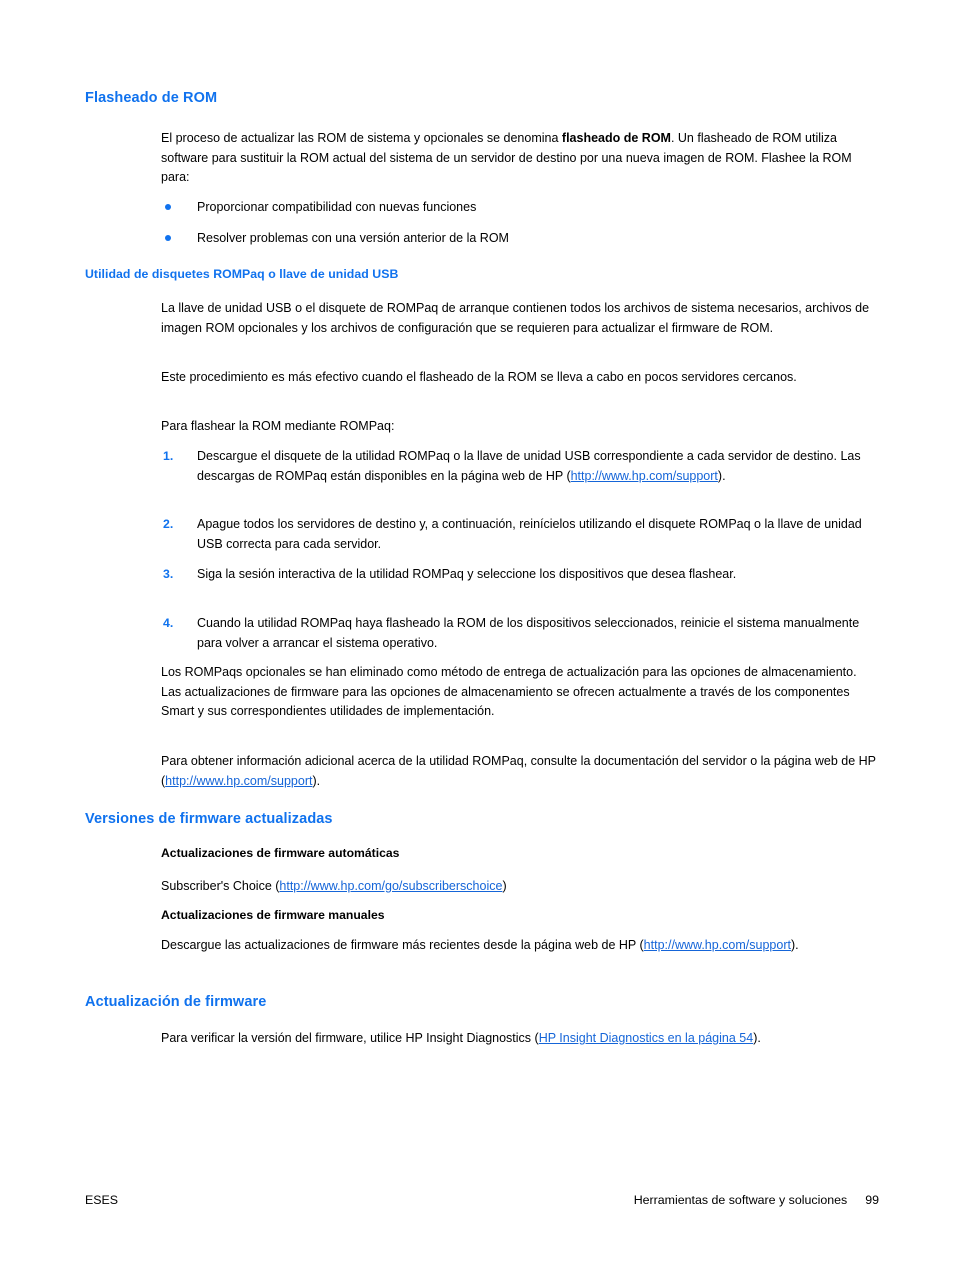 Image resolution: width=954 pixels, height=1270 pixels. What do you see at coordinates (168, 574) in the screenshot?
I see `list-number: 3.` at bounding box center [168, 574].